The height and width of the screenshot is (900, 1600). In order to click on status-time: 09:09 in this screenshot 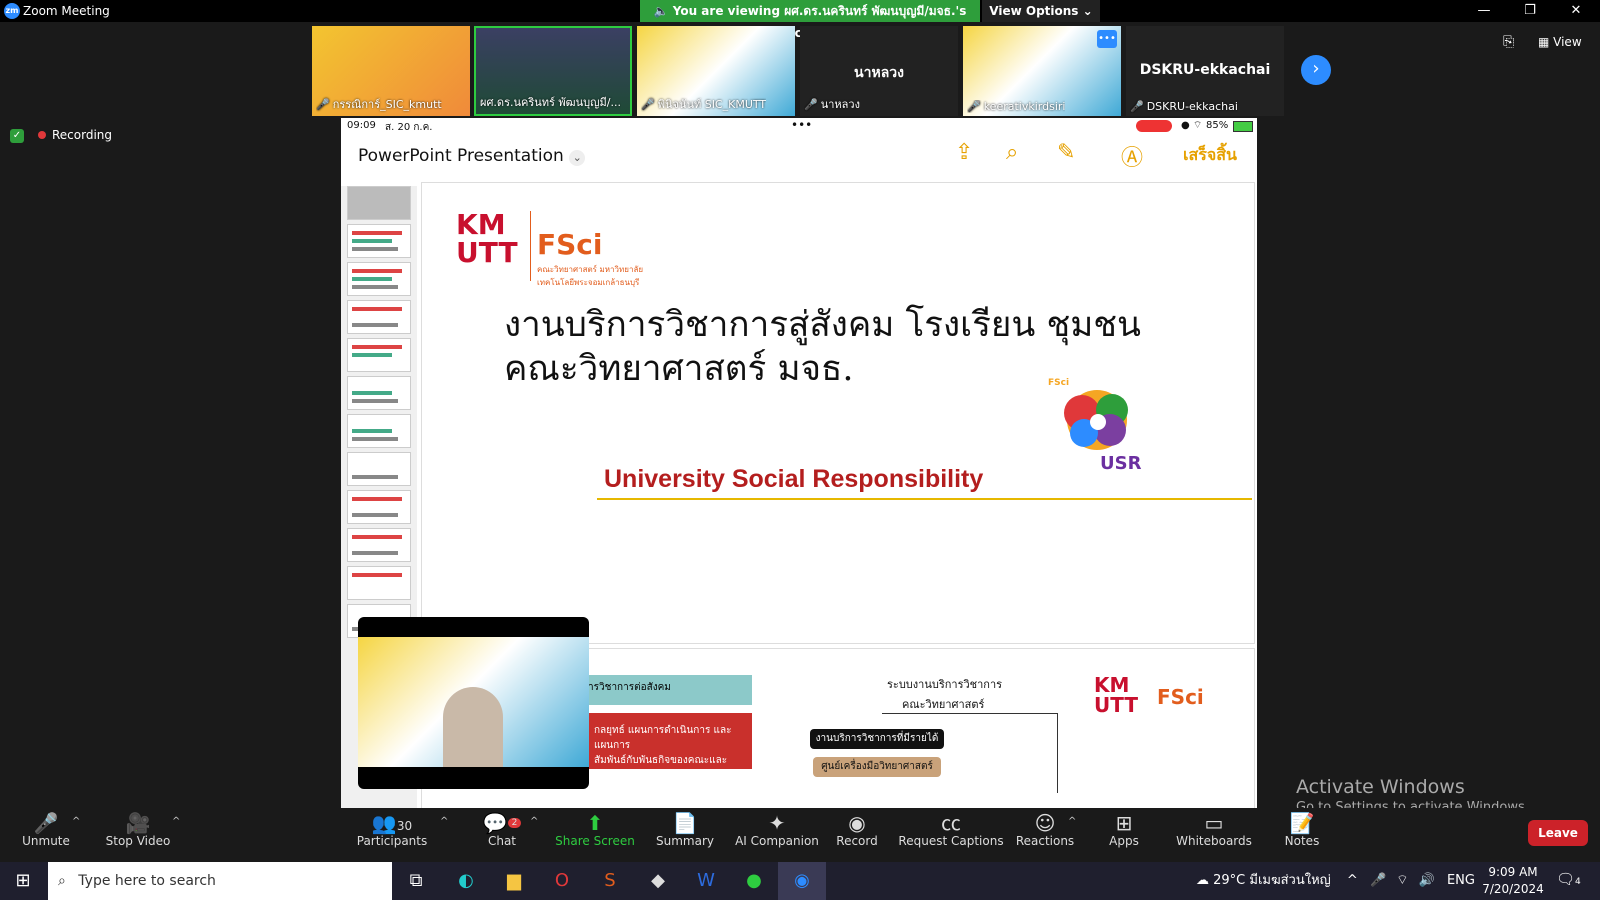, I will do `click(361, 125)`.